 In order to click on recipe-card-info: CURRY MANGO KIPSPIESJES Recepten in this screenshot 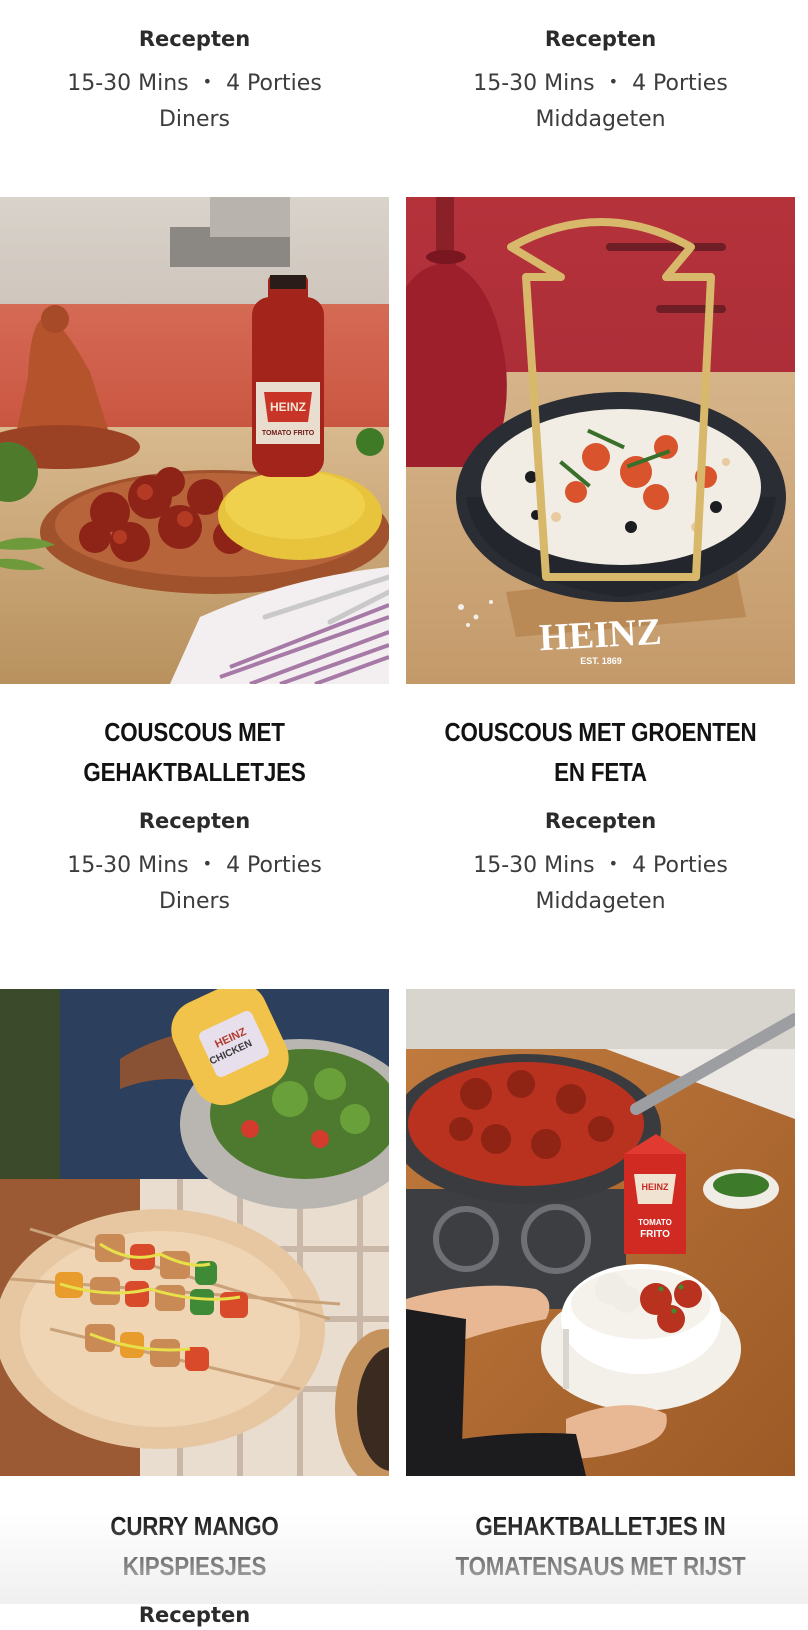, I will do `click(194, 1568)`.